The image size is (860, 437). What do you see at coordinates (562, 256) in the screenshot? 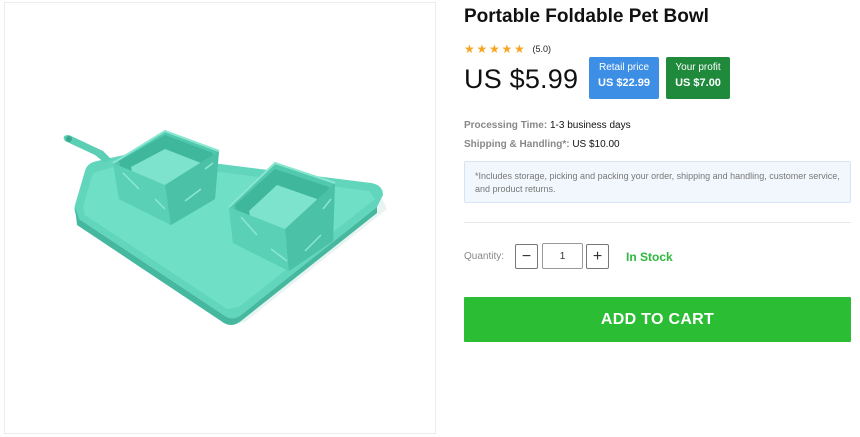
I see `quantity-input` at bounding box center [562, 256].